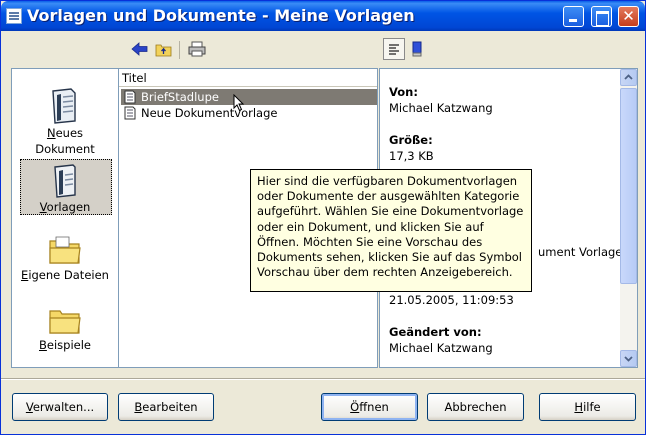  What do you see at coordinates (475, 407) in the screenshot?
I see `cancel-button: Abbrechen` at bounding box center [475, 407].